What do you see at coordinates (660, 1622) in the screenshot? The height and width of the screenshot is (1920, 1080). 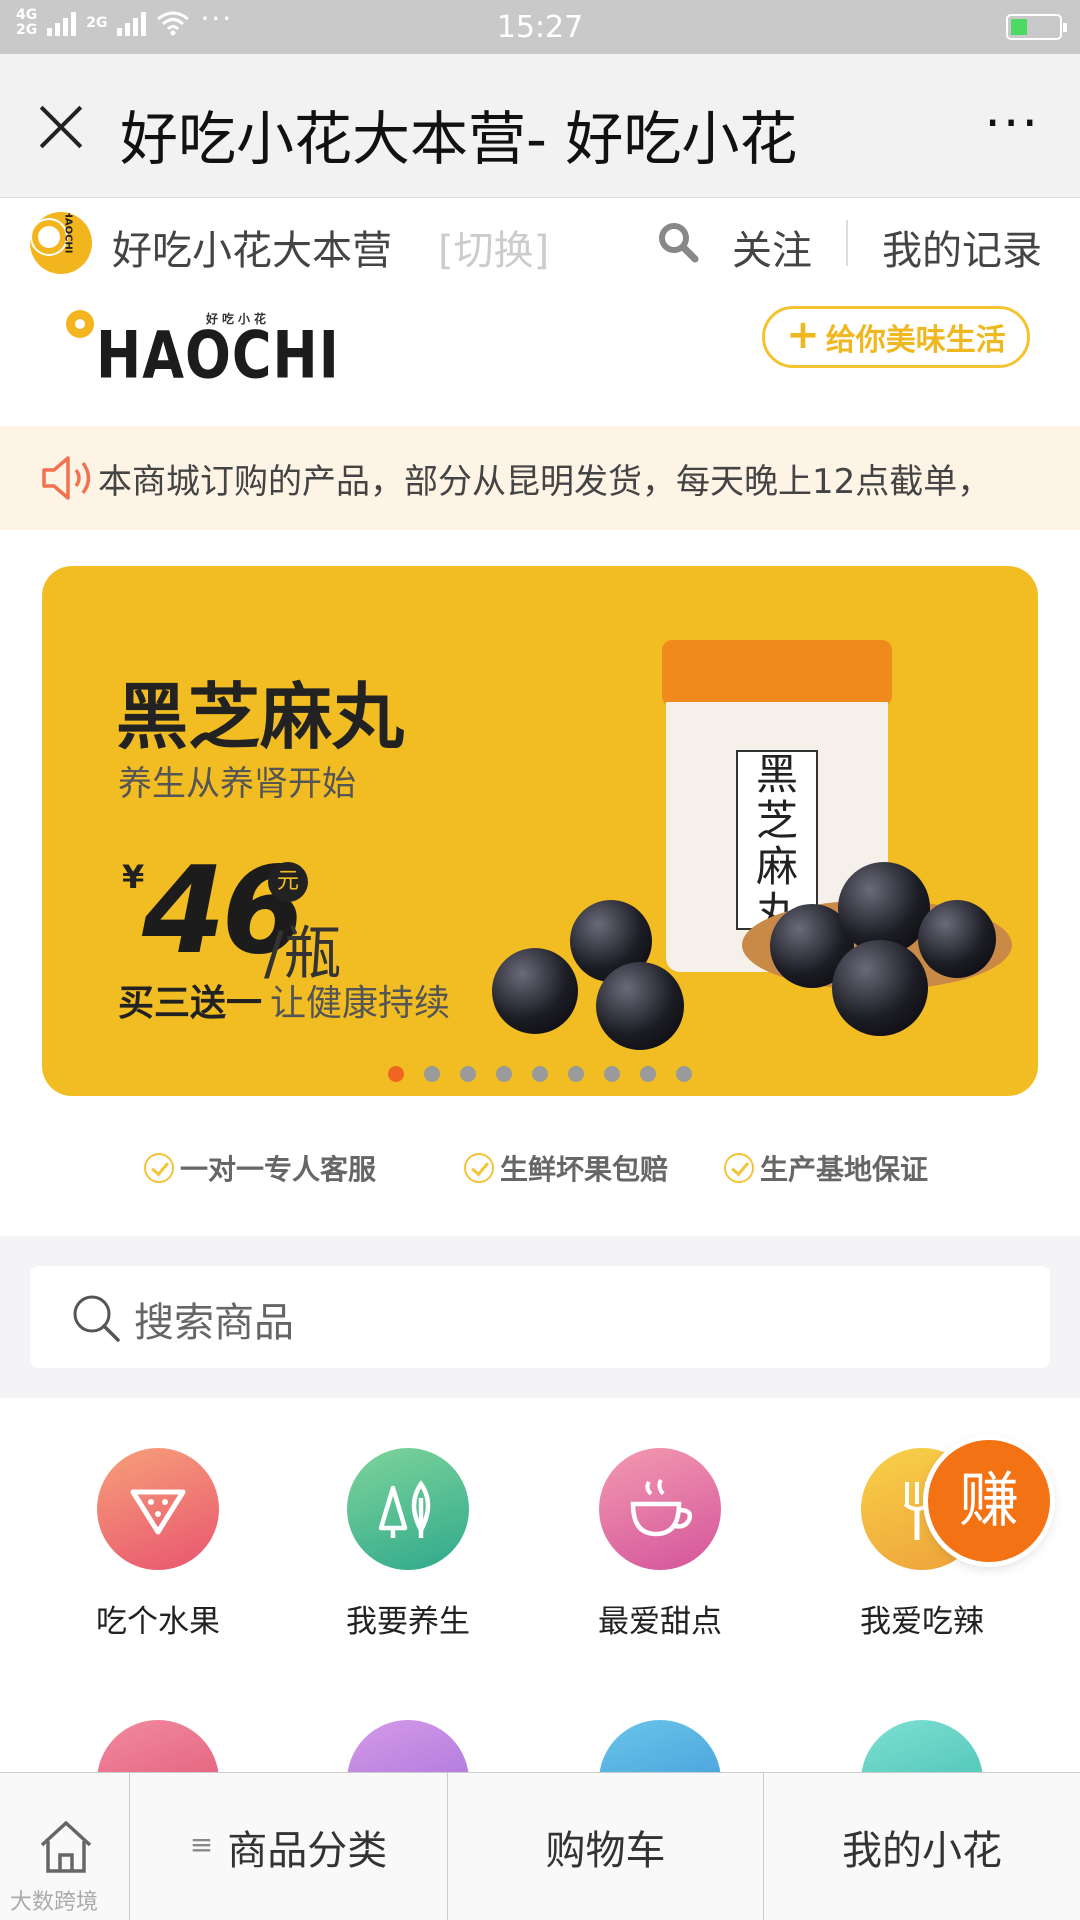 I see `category-label: 最爱甜点` at bounding box center [660, 1622].